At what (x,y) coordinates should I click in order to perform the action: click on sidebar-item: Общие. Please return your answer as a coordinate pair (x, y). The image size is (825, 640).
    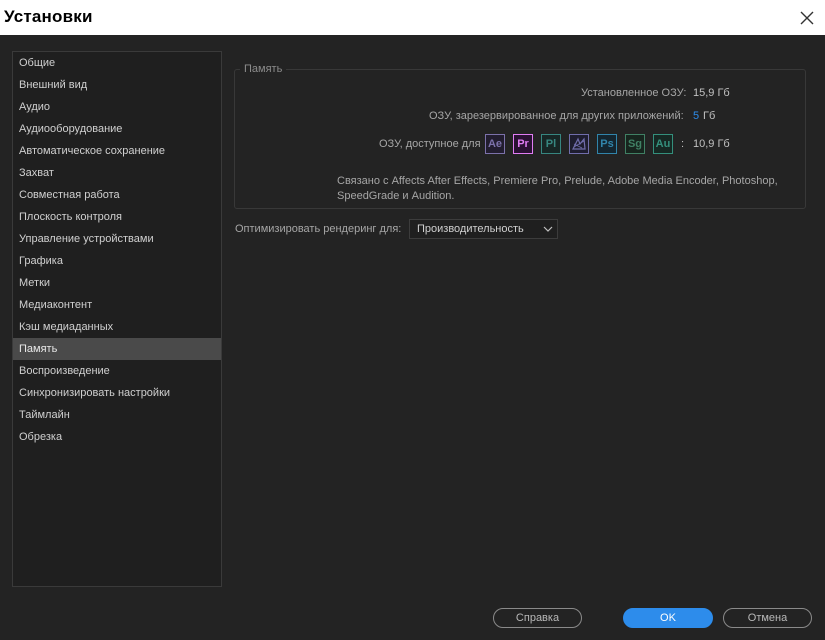
    Looking at the image, I should click on (117, 63).